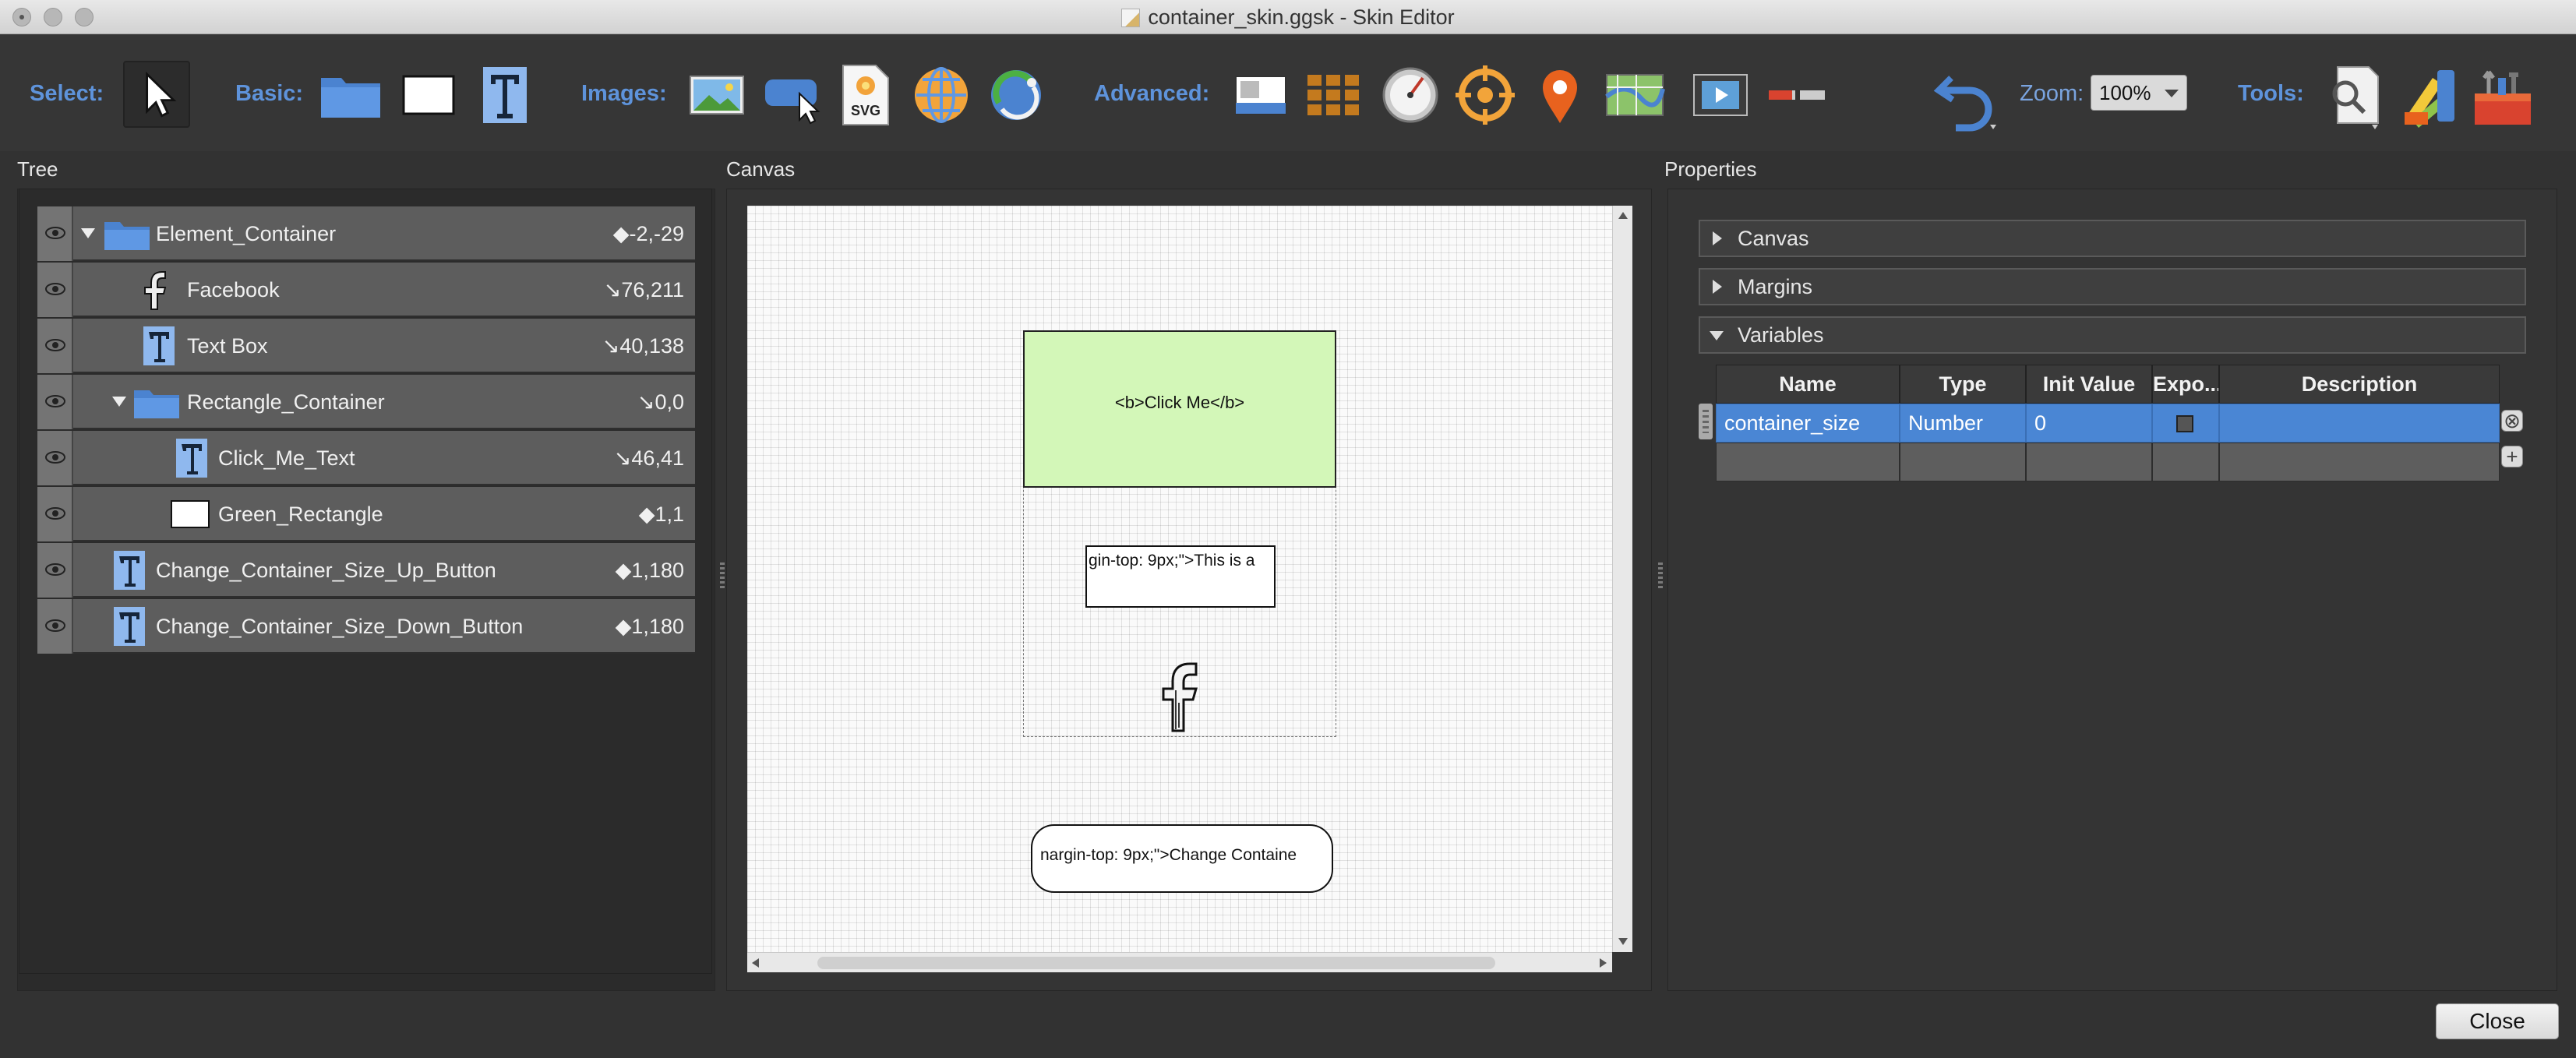  What do you see at coordinates (1660, 576) in the screenshot?
I see `canvas-properties-splitter` at bounding box center [1660, 576].